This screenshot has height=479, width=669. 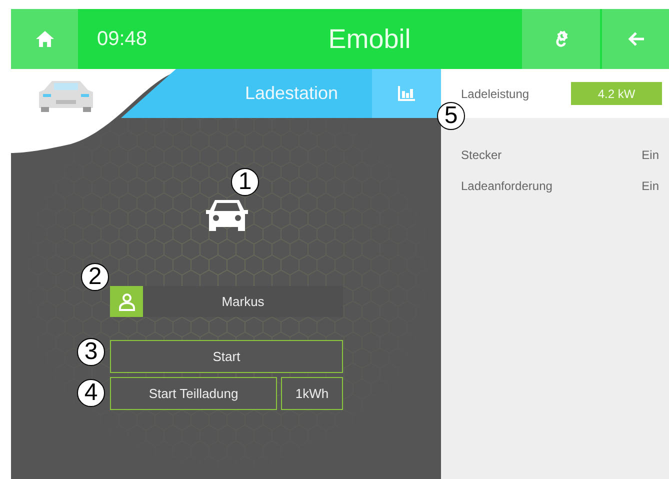 I want to click on app-title: Emobil, so click(x=369, y=39).